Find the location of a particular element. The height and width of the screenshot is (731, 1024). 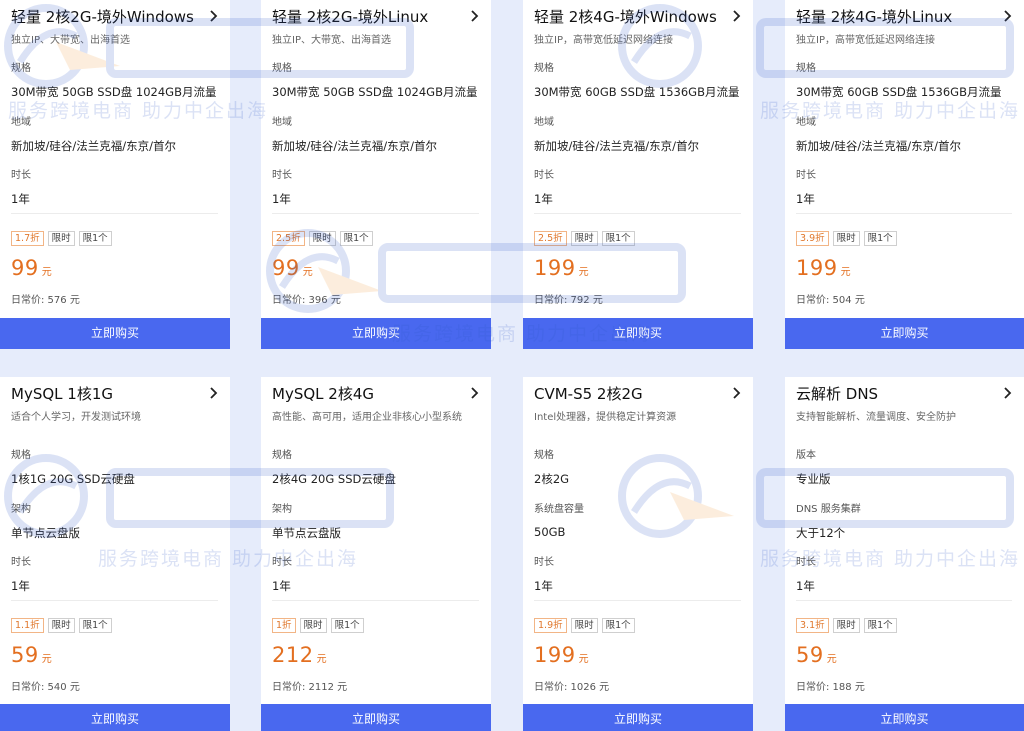

card-header: 云解析 DNS is located at coordinates (905, 394).